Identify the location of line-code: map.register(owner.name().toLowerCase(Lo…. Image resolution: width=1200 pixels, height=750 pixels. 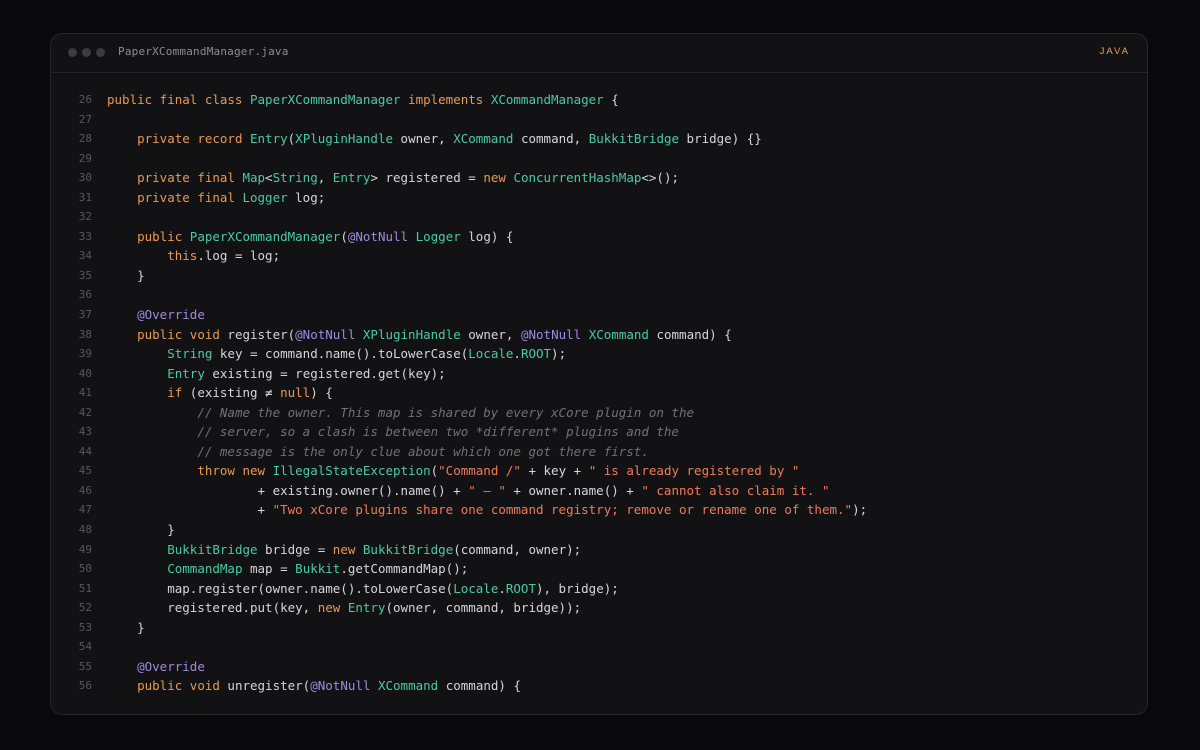
(363, 589).